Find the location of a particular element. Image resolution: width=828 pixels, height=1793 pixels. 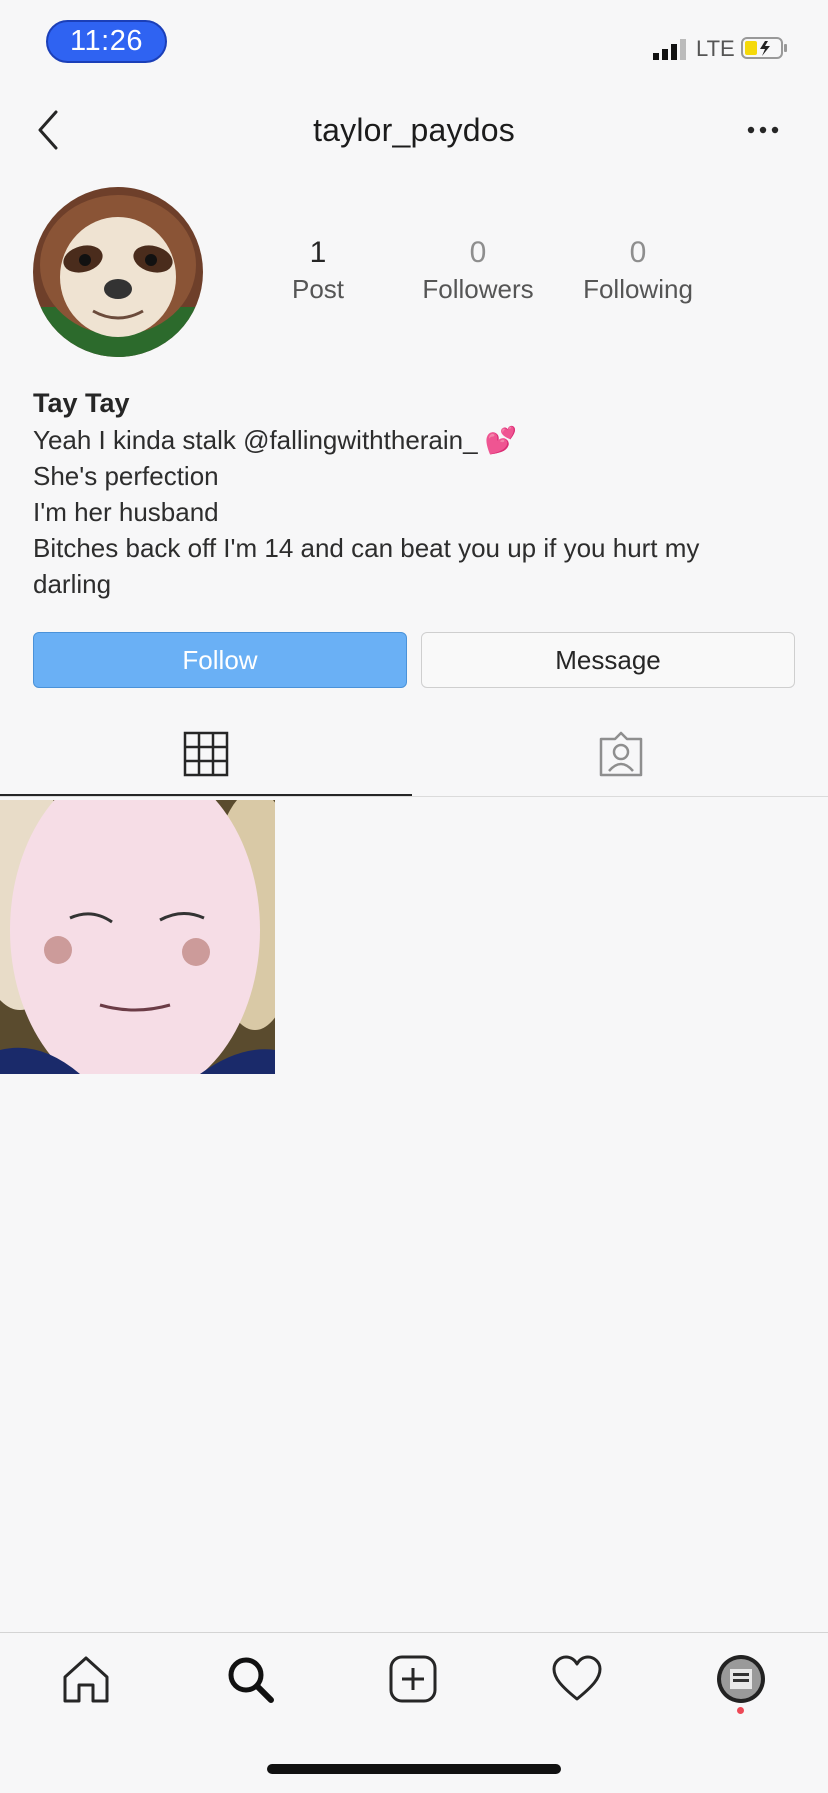

stat-posts: 1 Post is located at coordinates (318, 270).